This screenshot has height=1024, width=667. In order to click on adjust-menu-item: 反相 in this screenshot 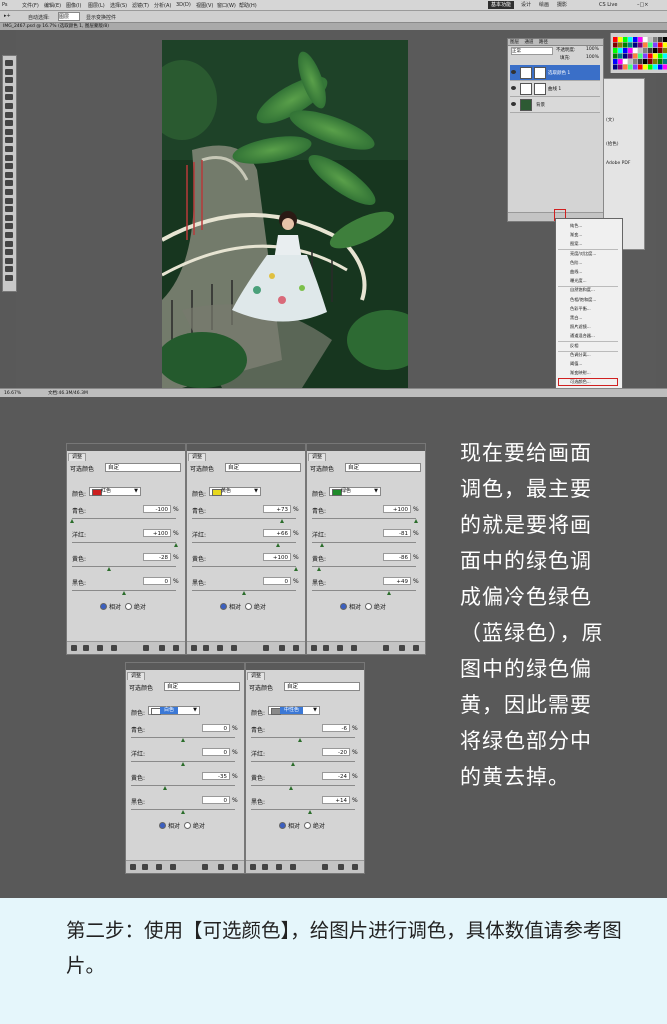, I will do `click(574, 346)`.